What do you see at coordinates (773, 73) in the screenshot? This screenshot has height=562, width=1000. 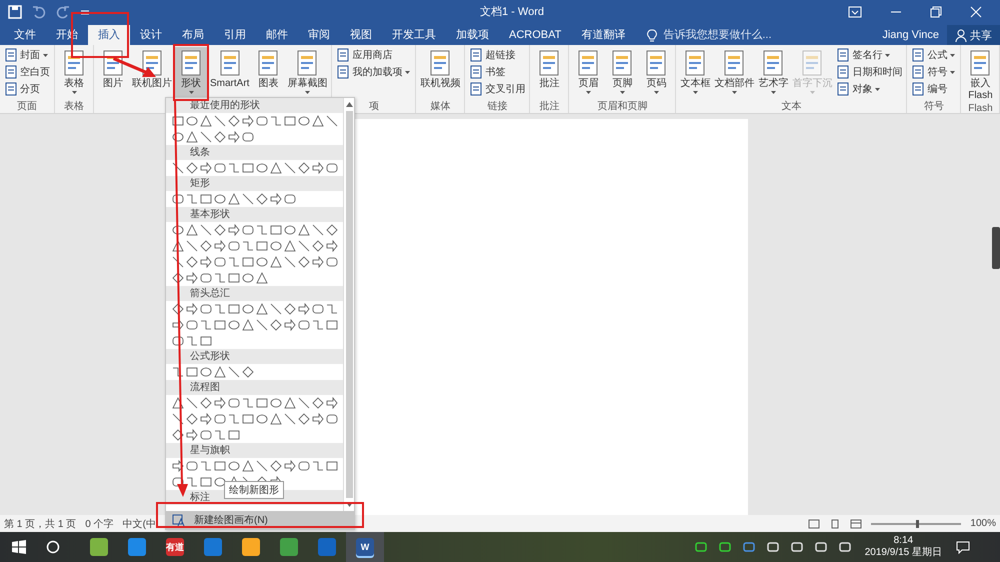 I see `ribbon-button: 艺术字` at bounding box center [773, 73].